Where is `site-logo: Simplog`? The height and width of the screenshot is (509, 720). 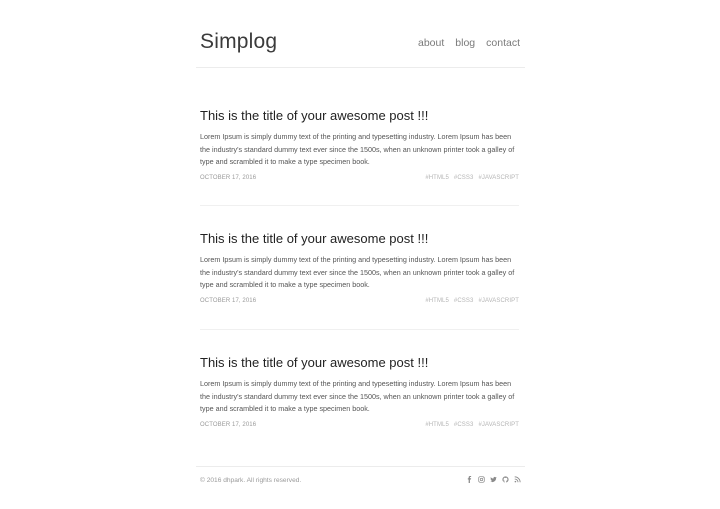
site-logo: Simplog is located at coordinates (238, 42).